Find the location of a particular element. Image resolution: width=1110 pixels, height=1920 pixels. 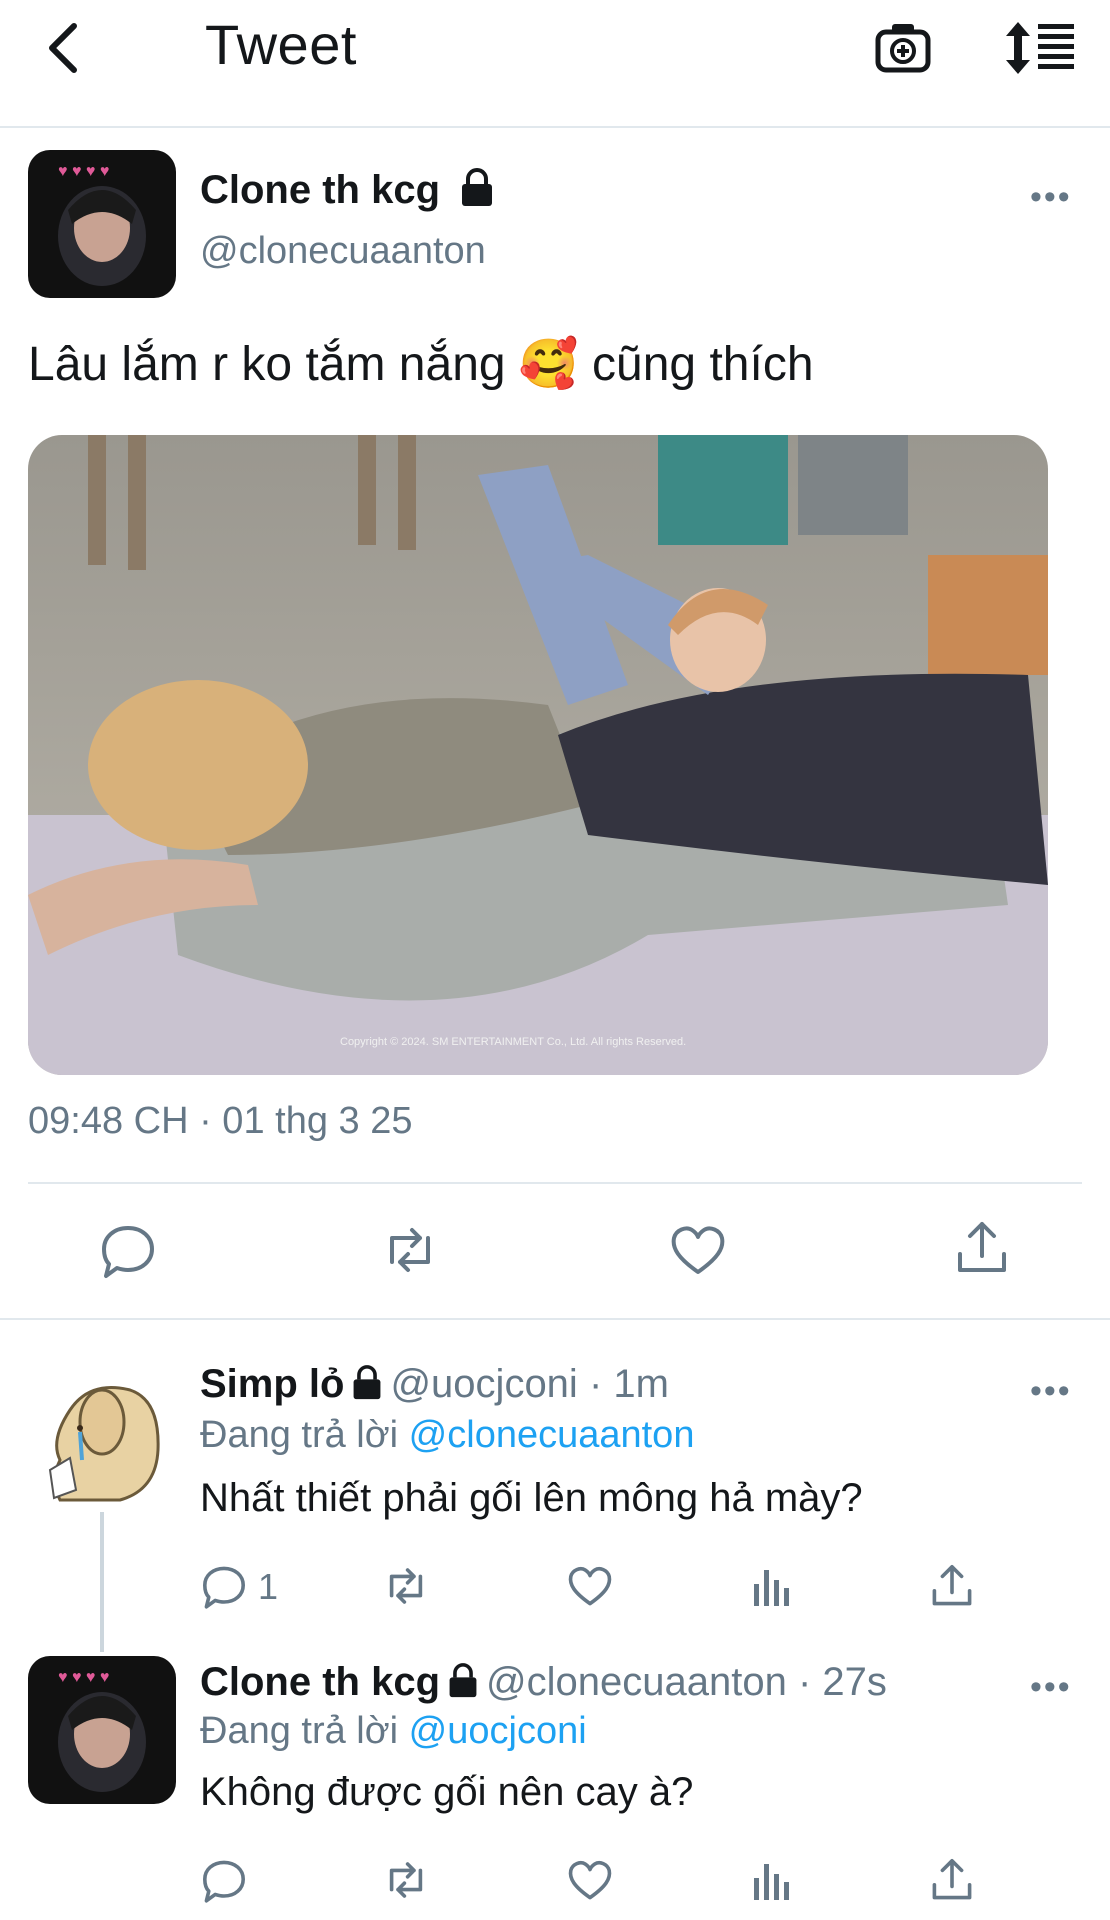

sort-icon is located at coordinates (1040, 48).